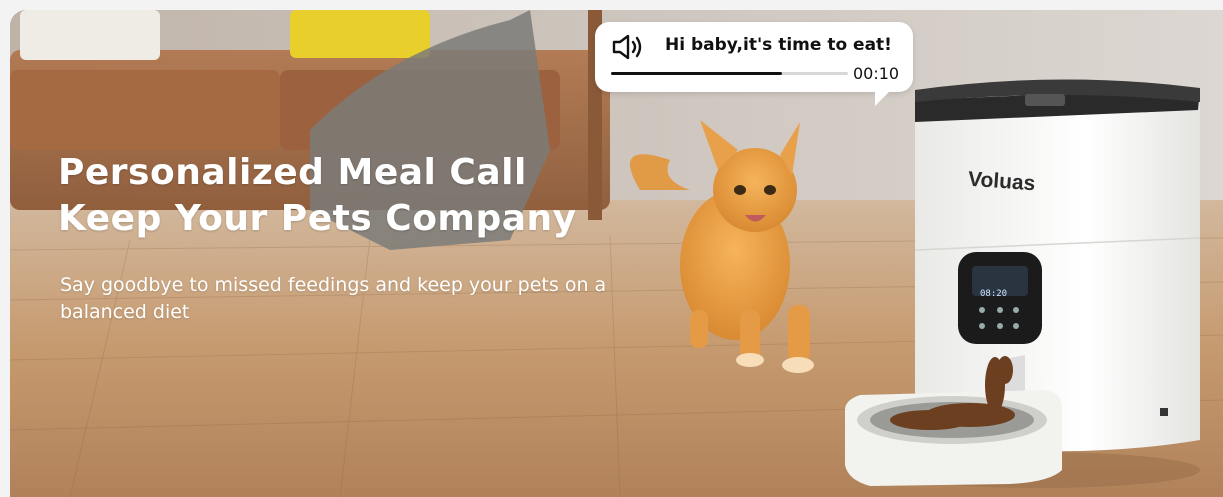  I want to click on audio-progress-fill, so click(696, 73).